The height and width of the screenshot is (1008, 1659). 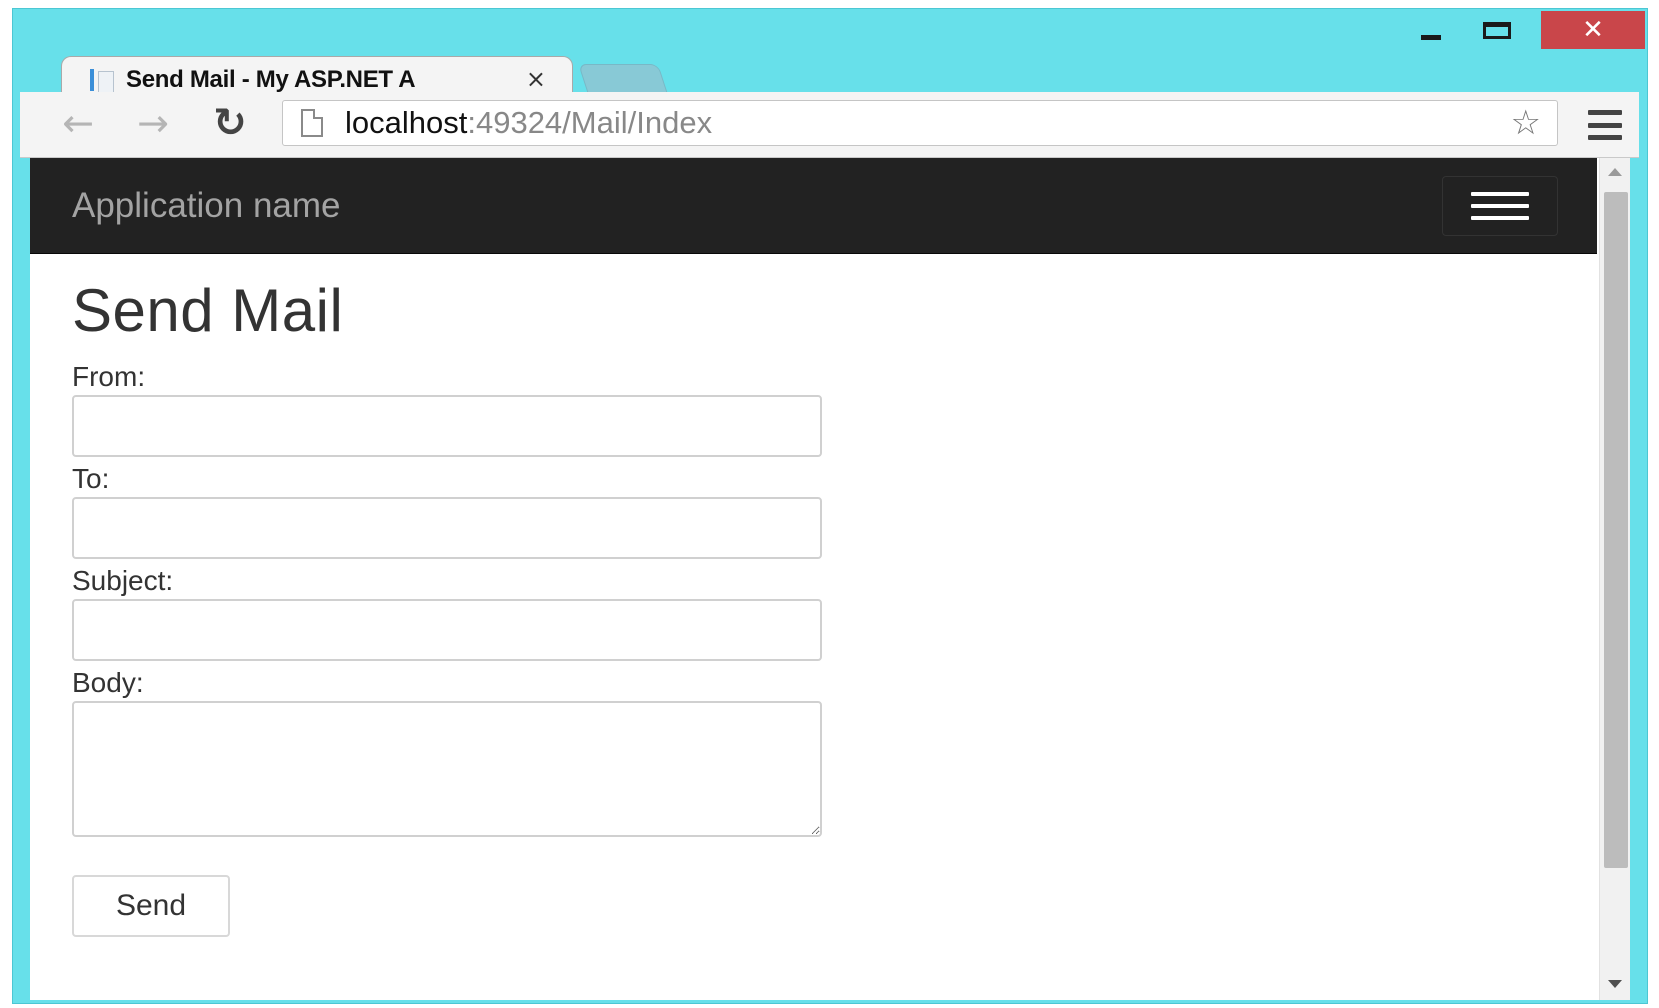 I want to click on star-icon: ☆, so click(x=1525, y=123).